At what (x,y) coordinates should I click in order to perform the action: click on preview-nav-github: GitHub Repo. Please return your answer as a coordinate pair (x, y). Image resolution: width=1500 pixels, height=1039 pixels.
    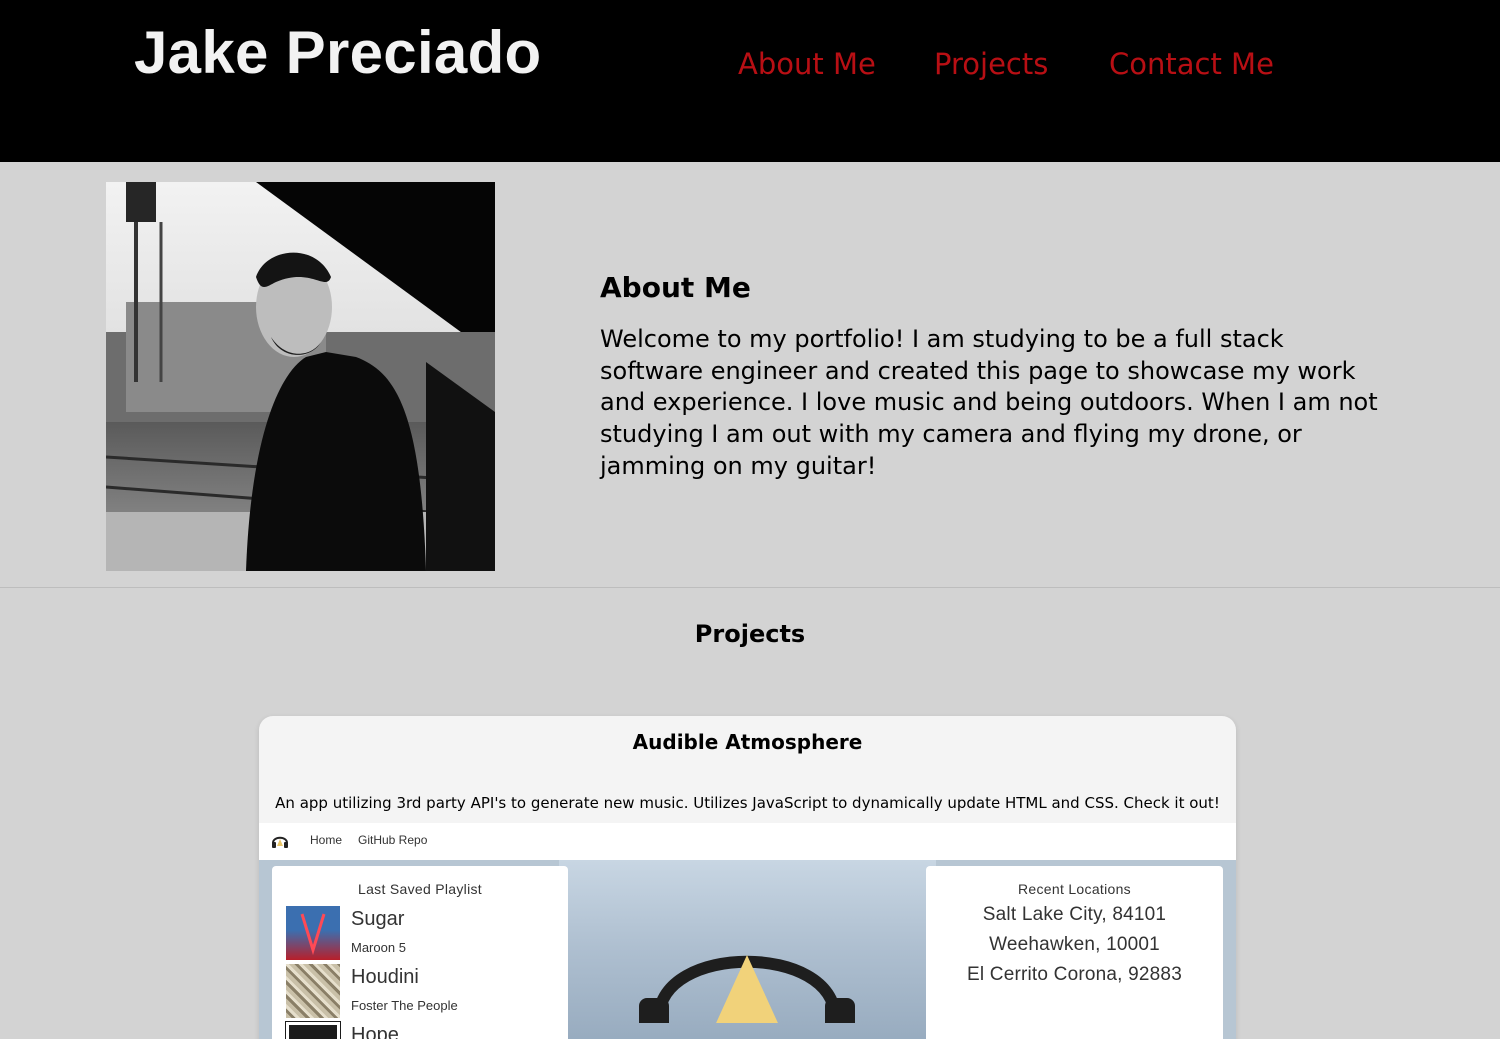
    Looking at the image, I should click on (393, 840).